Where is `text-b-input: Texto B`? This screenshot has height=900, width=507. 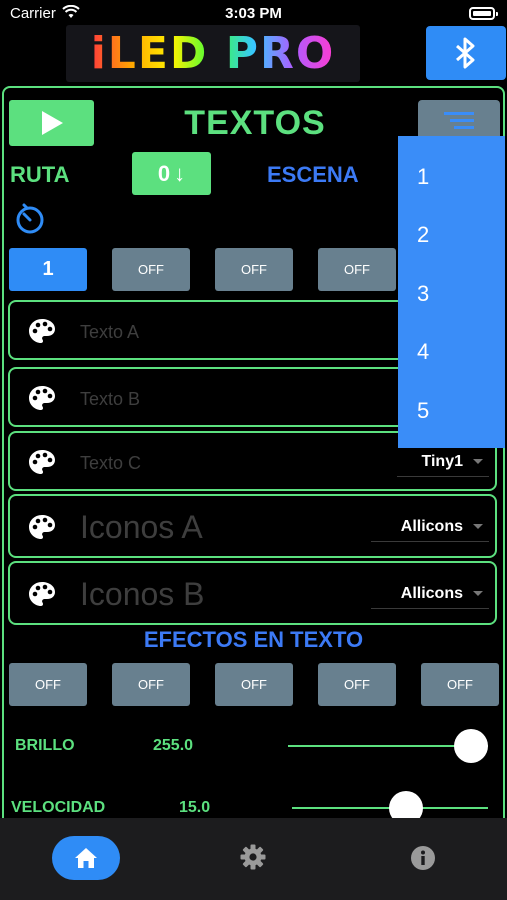 text-b-input: Texto B is located at coordinates (110, 399).